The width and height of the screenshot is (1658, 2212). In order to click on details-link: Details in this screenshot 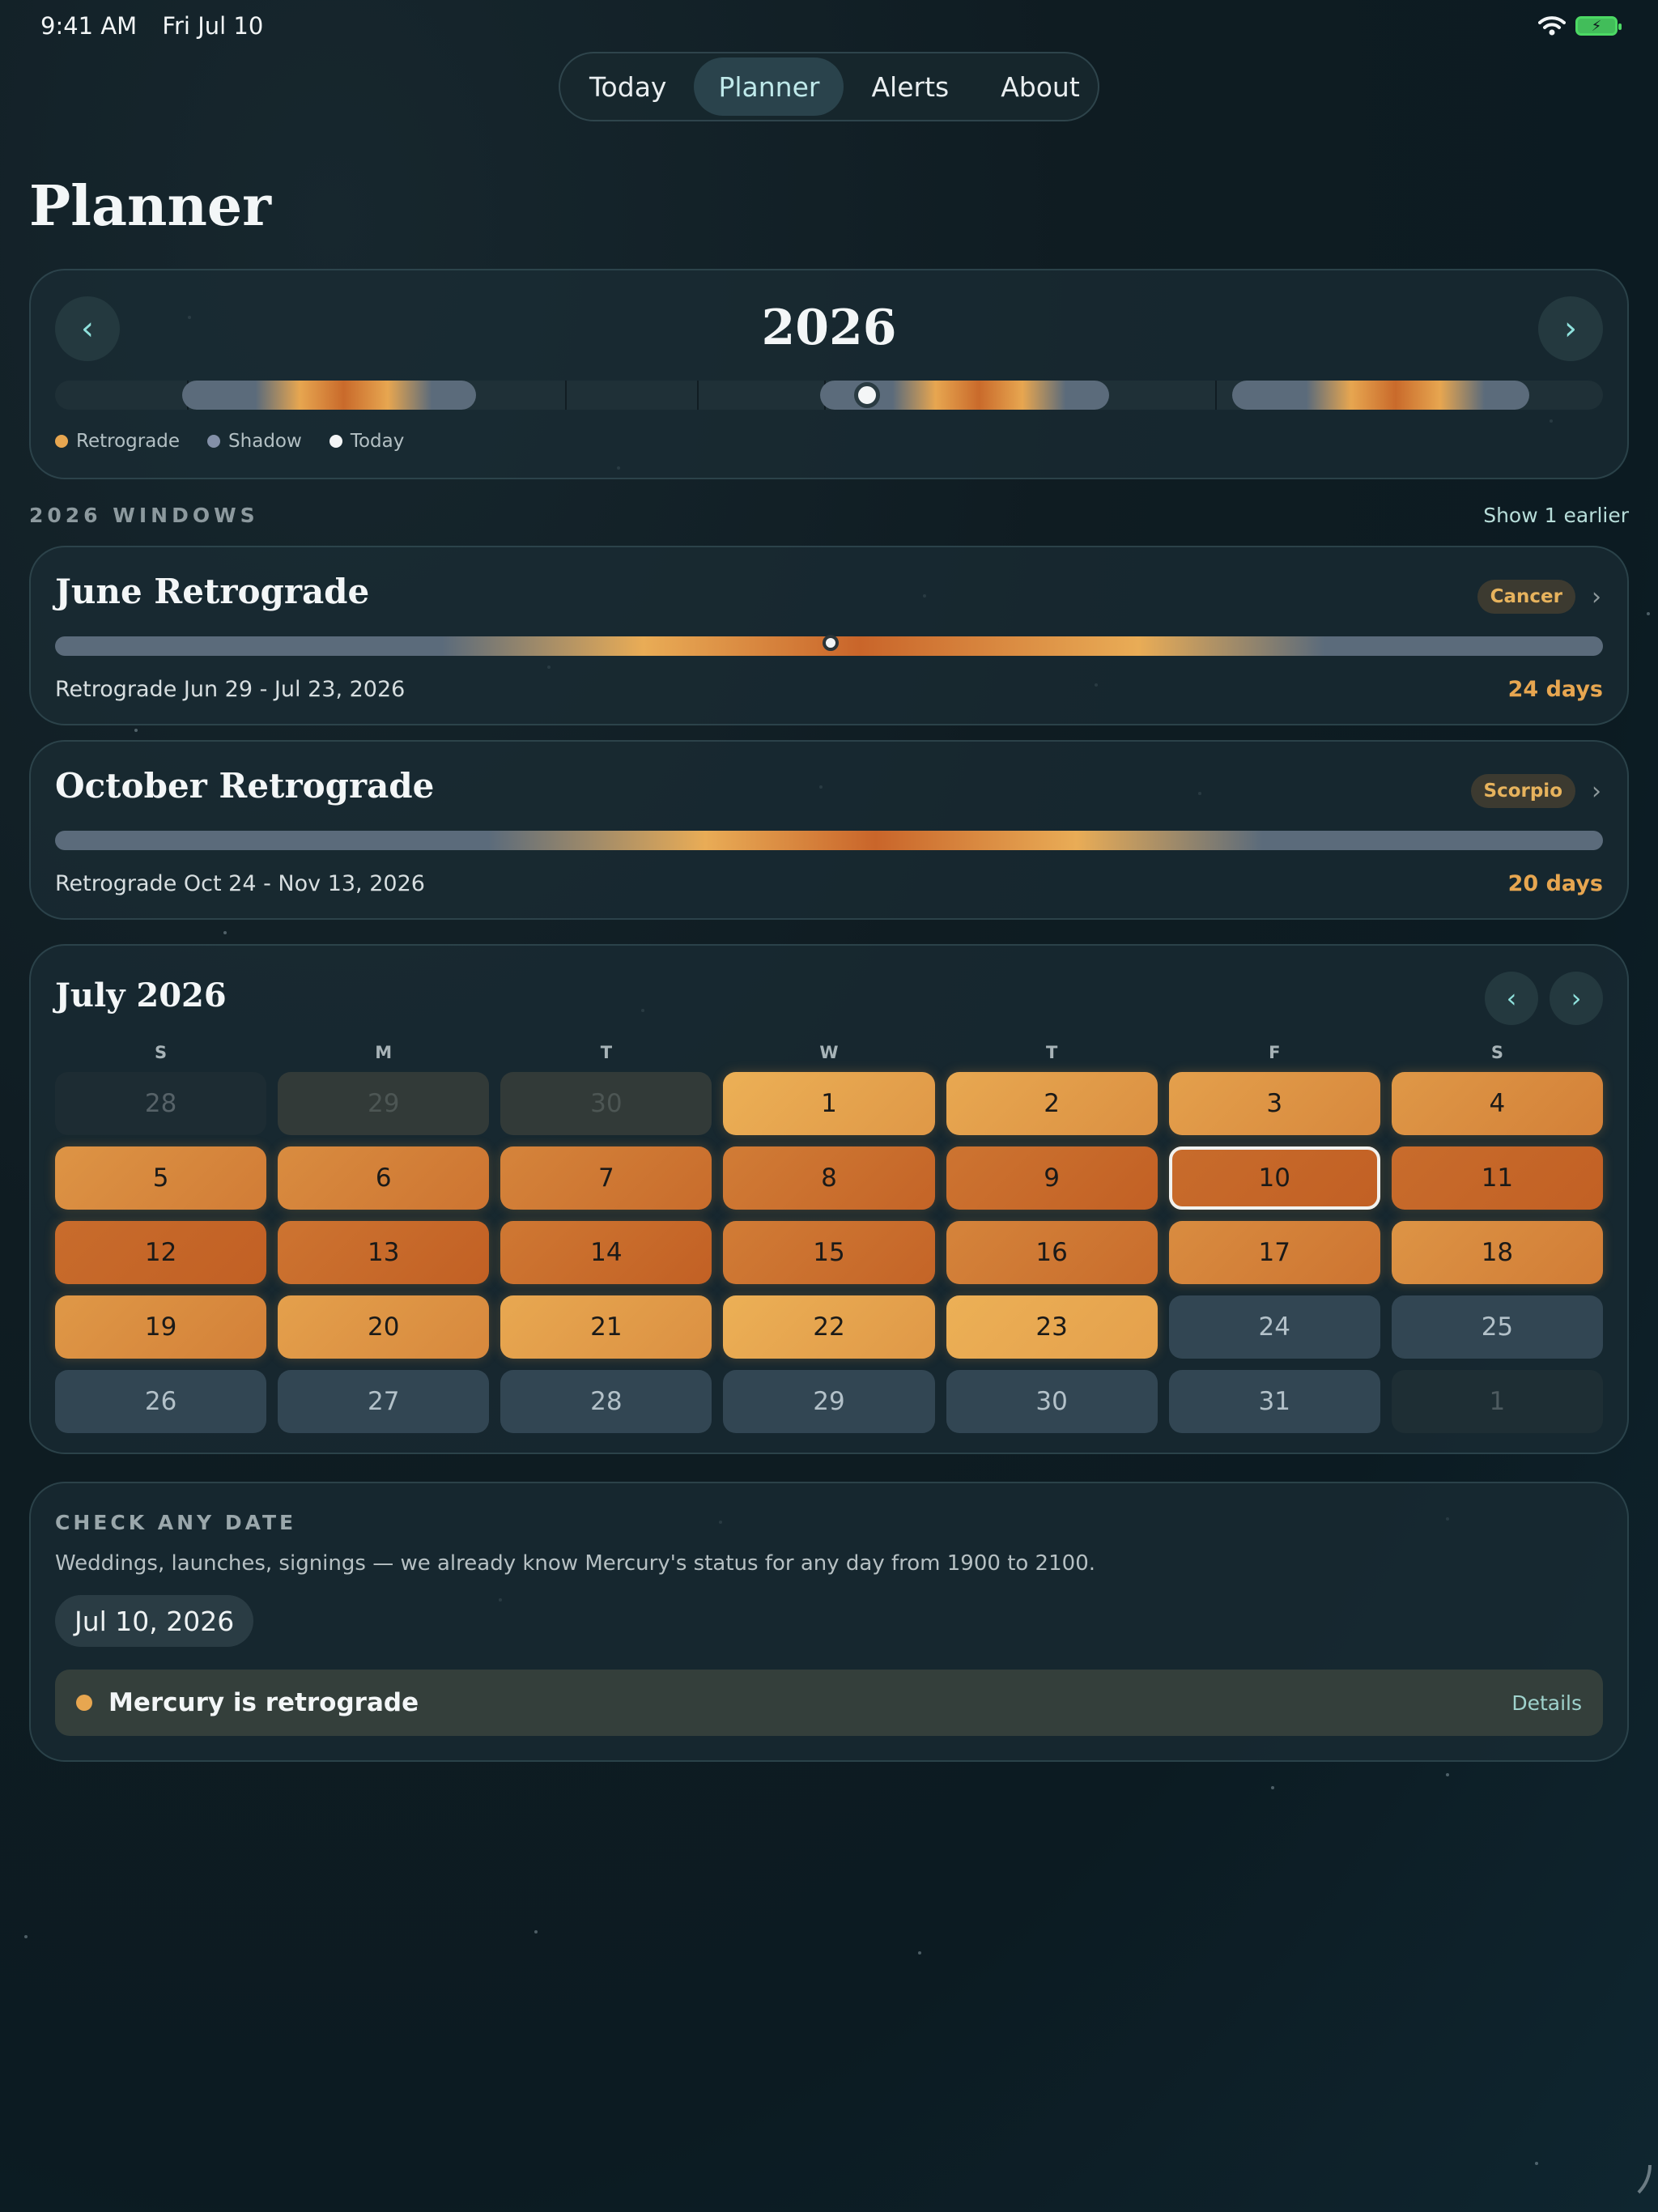, I will do `click(1546, 1703)`.